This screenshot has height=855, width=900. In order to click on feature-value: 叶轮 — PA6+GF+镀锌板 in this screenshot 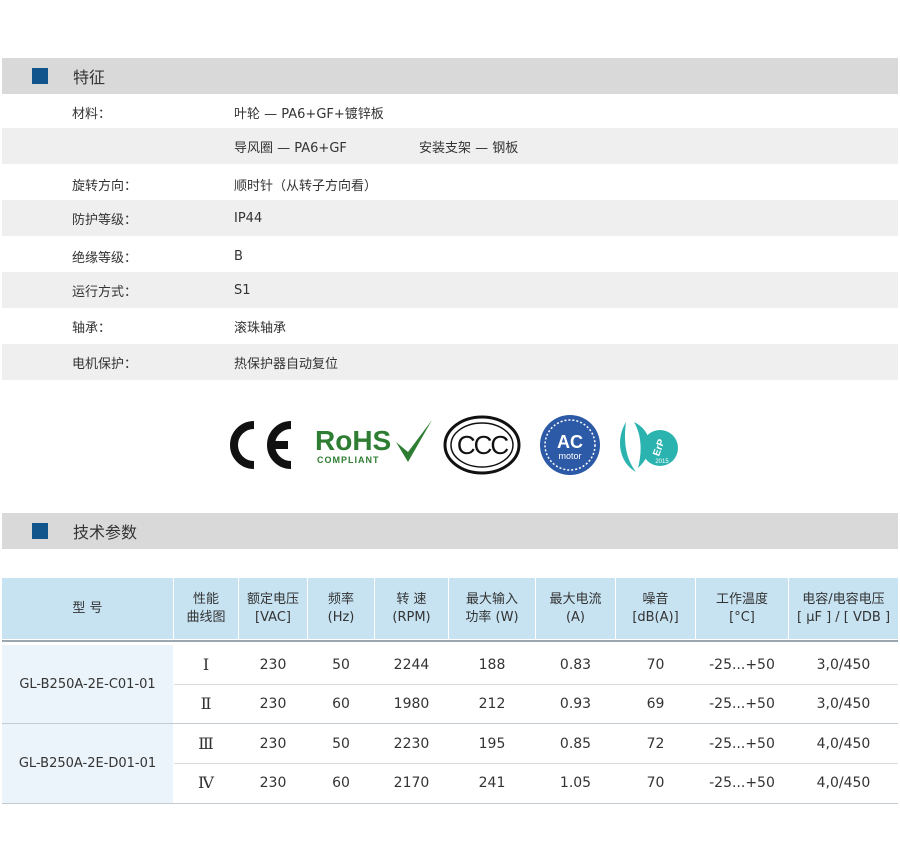, I will do `click(309, 114)`.